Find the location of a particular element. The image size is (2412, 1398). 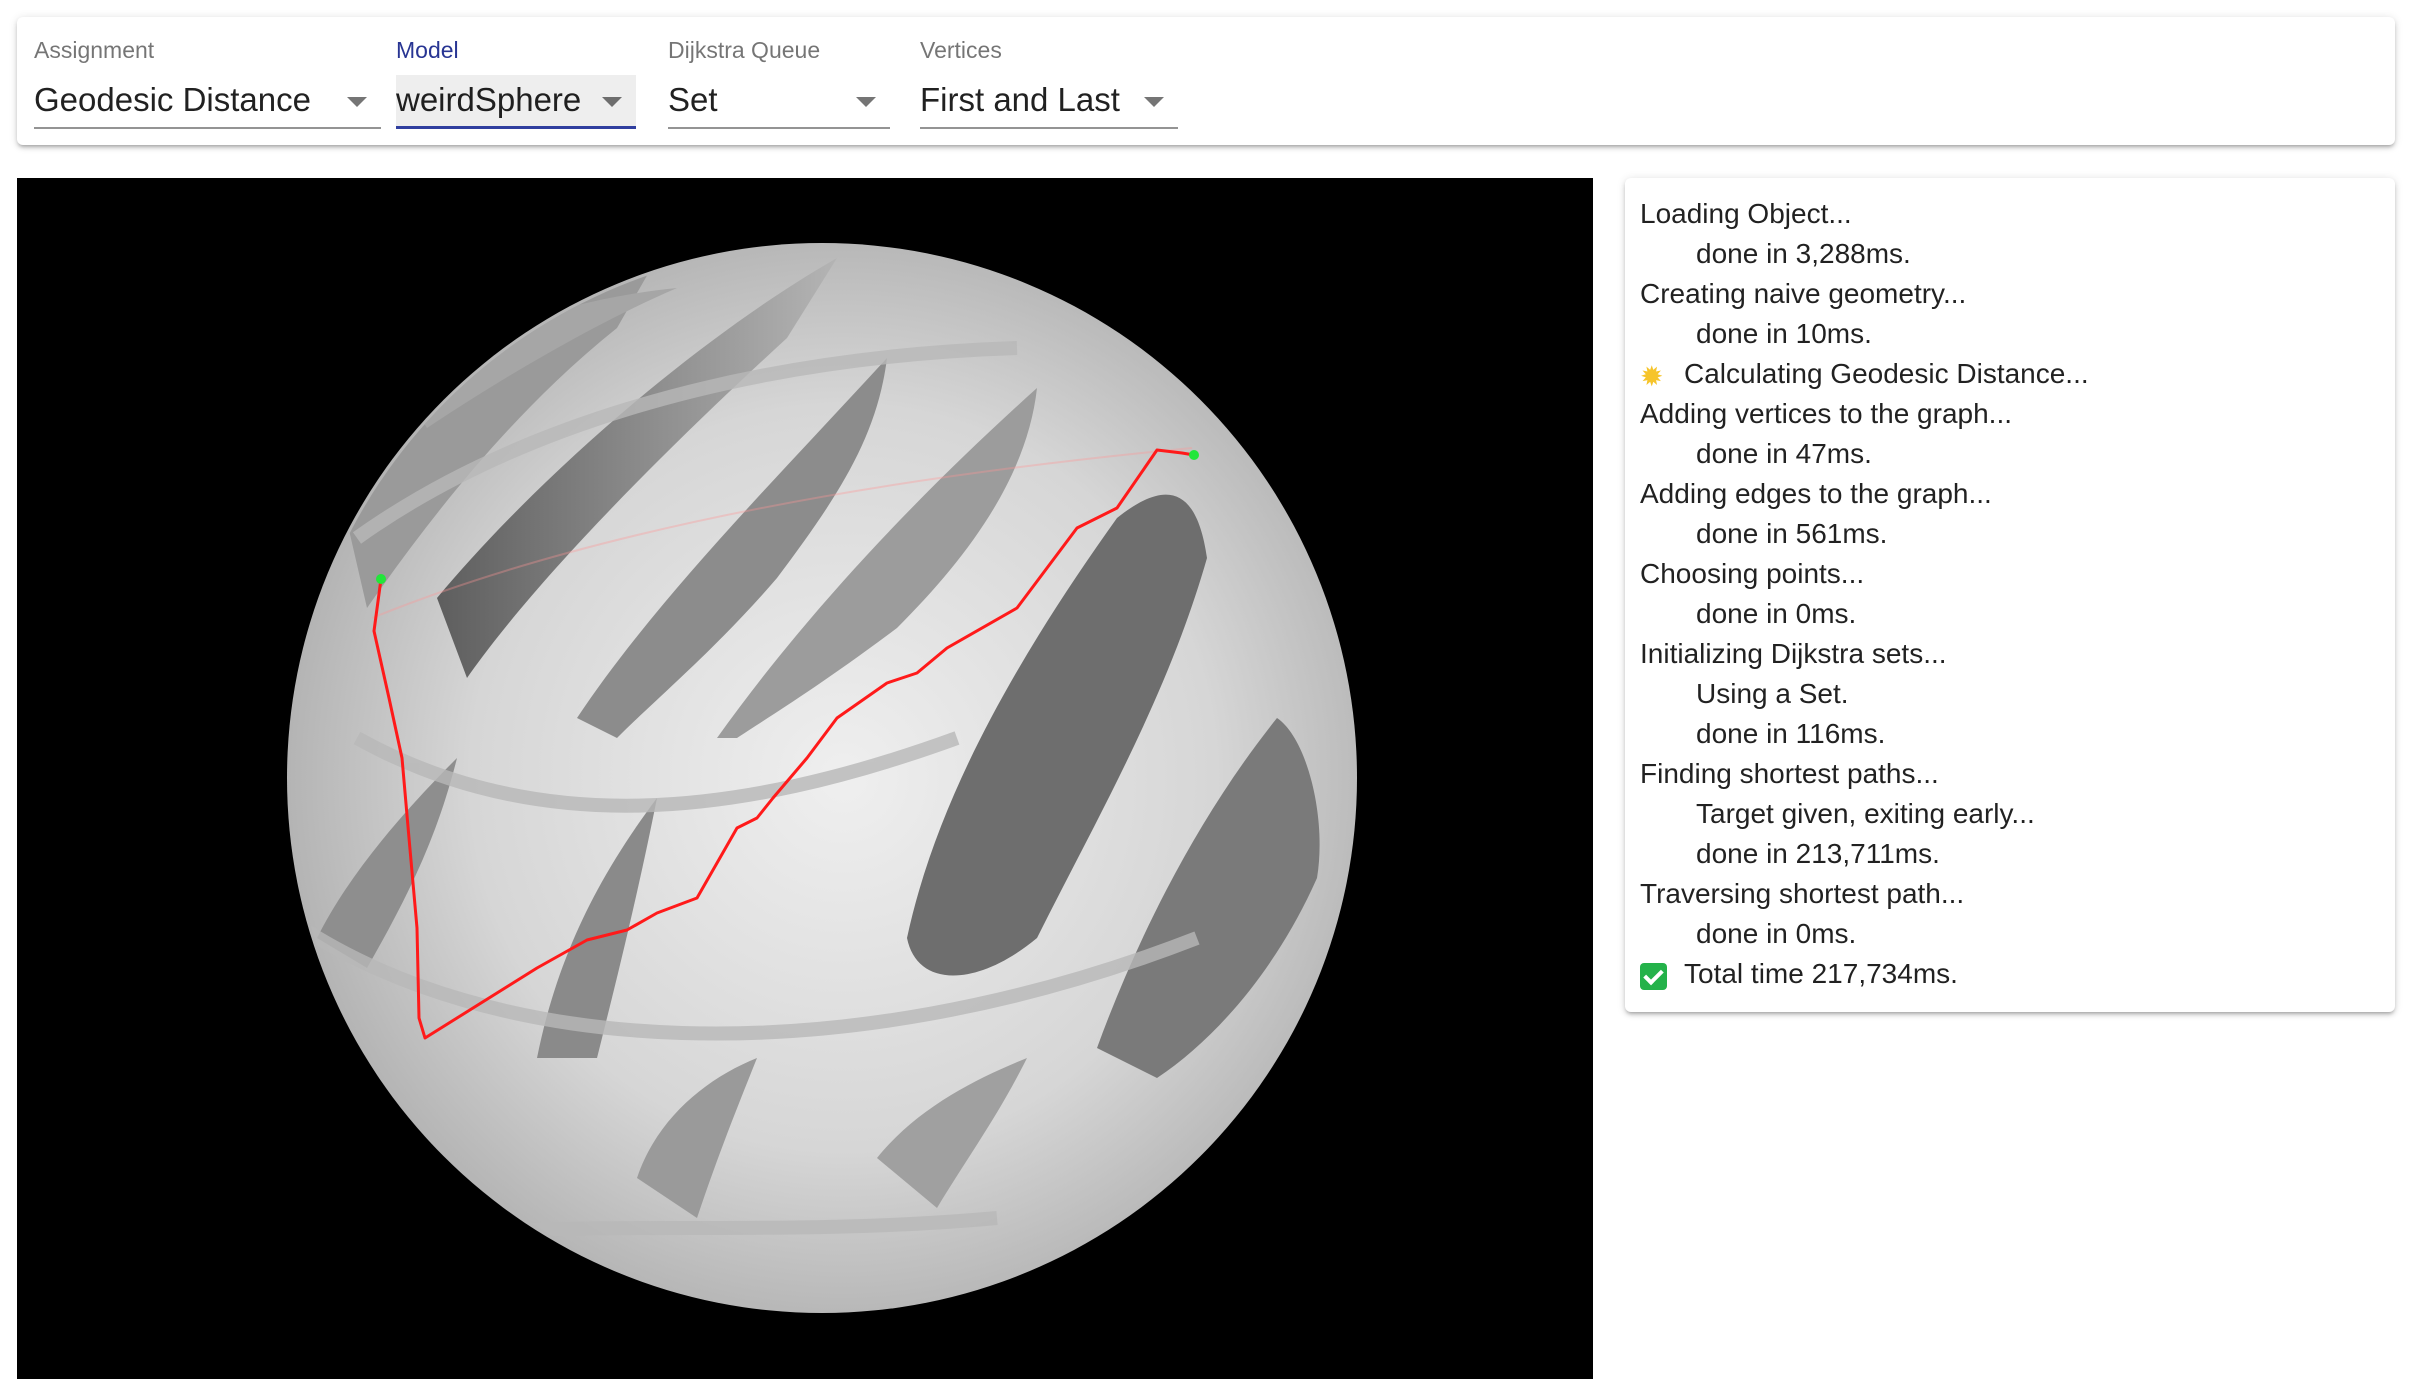

vertices-value: First and Last is located at coordinates (1020, 99).